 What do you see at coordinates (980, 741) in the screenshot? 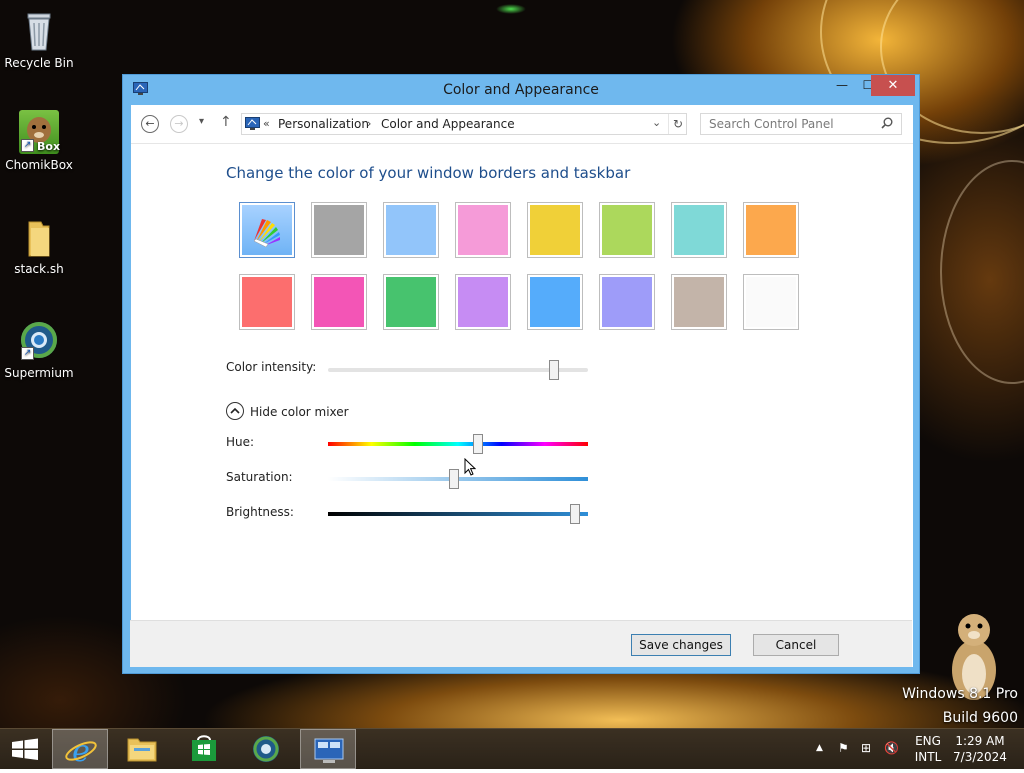
I see `clock-time: 1:29 AM` at bounding box center [980, 741].